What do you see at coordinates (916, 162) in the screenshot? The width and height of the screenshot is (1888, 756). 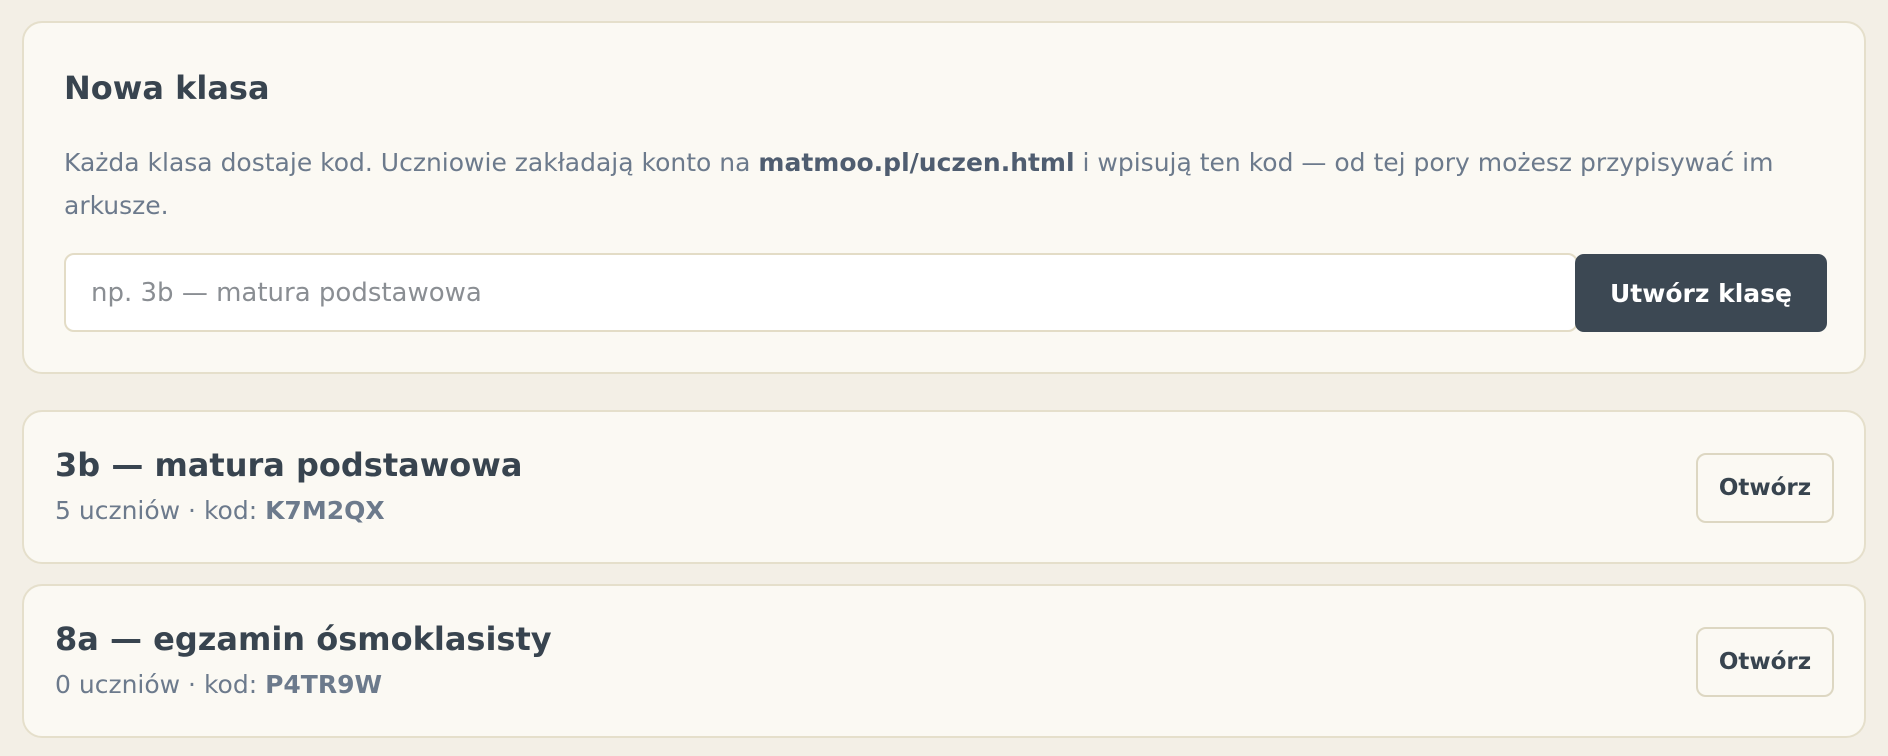 I see `student-signup-url: matmoo.pl/uczen.html` at bounding box center [916, 162].